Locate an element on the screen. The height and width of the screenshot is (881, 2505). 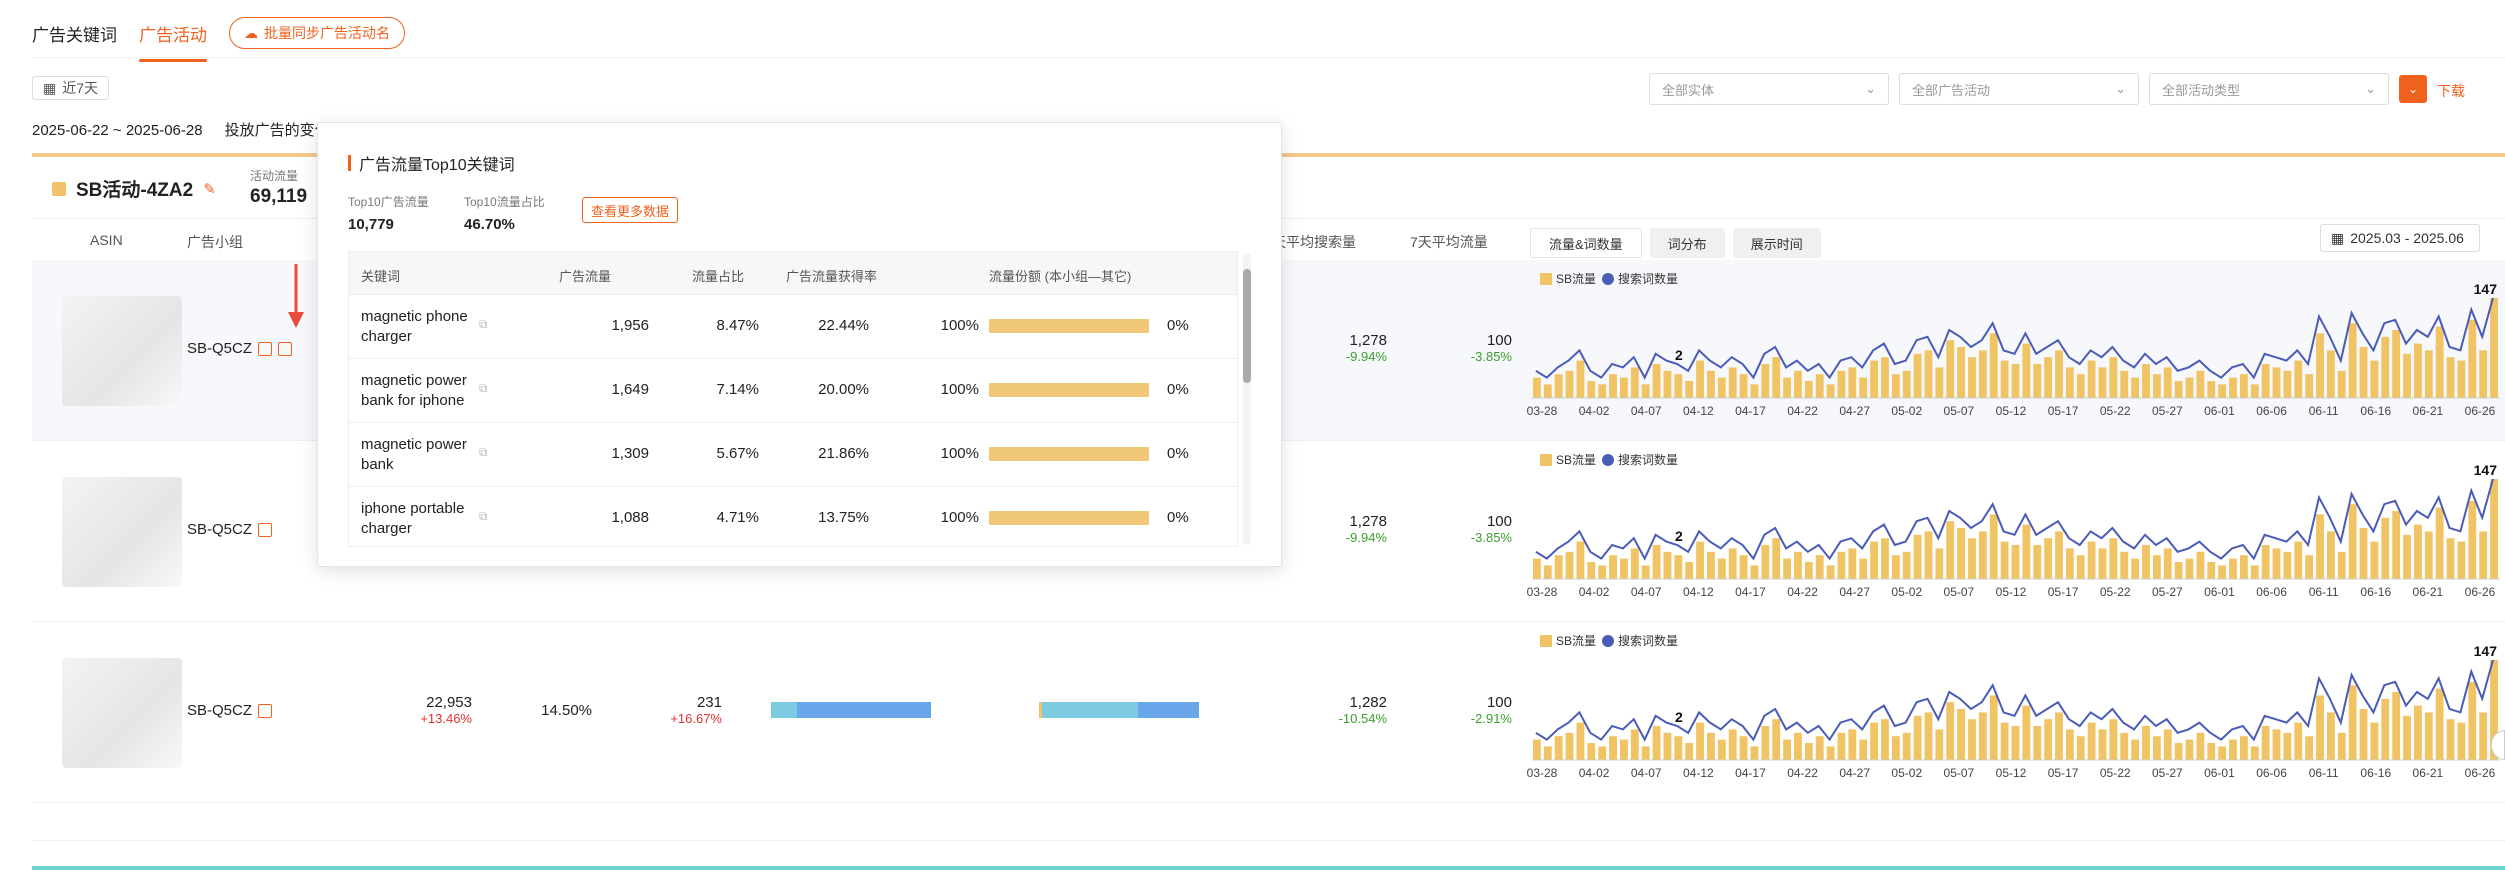
divider is located at coordinates (1268, 840).